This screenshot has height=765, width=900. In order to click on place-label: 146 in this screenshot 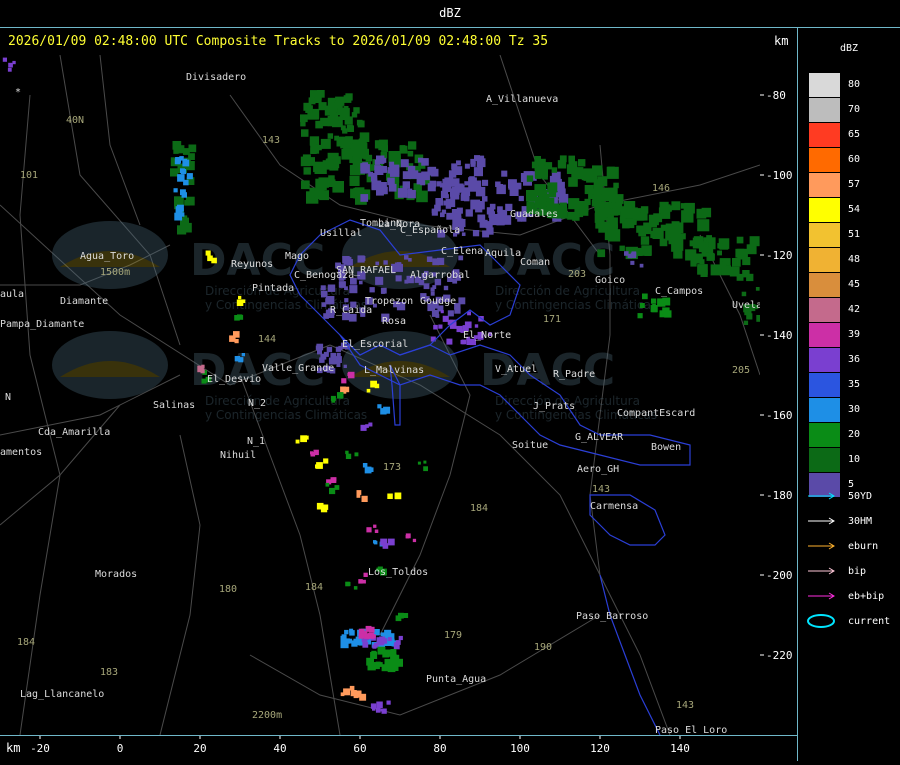, I will do `click(661, 188)`.